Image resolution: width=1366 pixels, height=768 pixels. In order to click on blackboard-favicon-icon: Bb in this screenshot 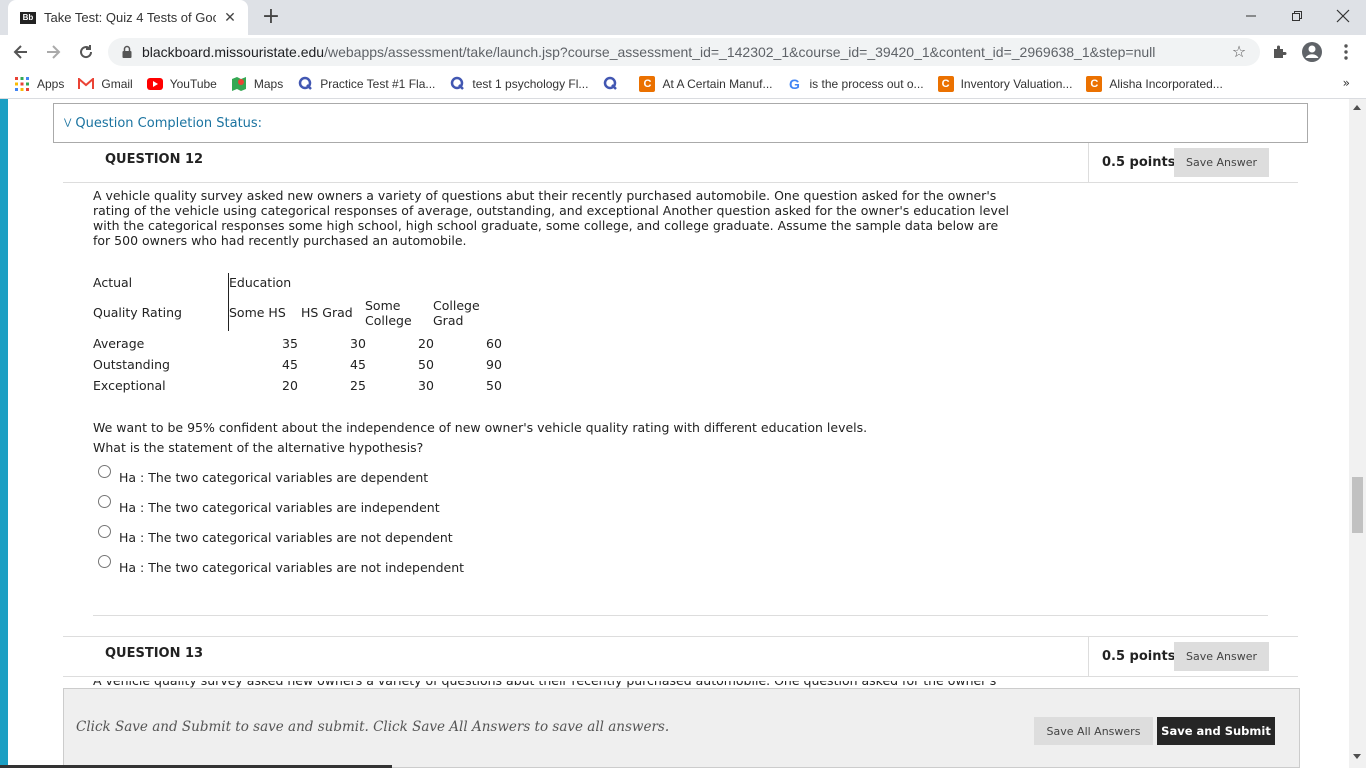, I will do `click(28, 17)`.